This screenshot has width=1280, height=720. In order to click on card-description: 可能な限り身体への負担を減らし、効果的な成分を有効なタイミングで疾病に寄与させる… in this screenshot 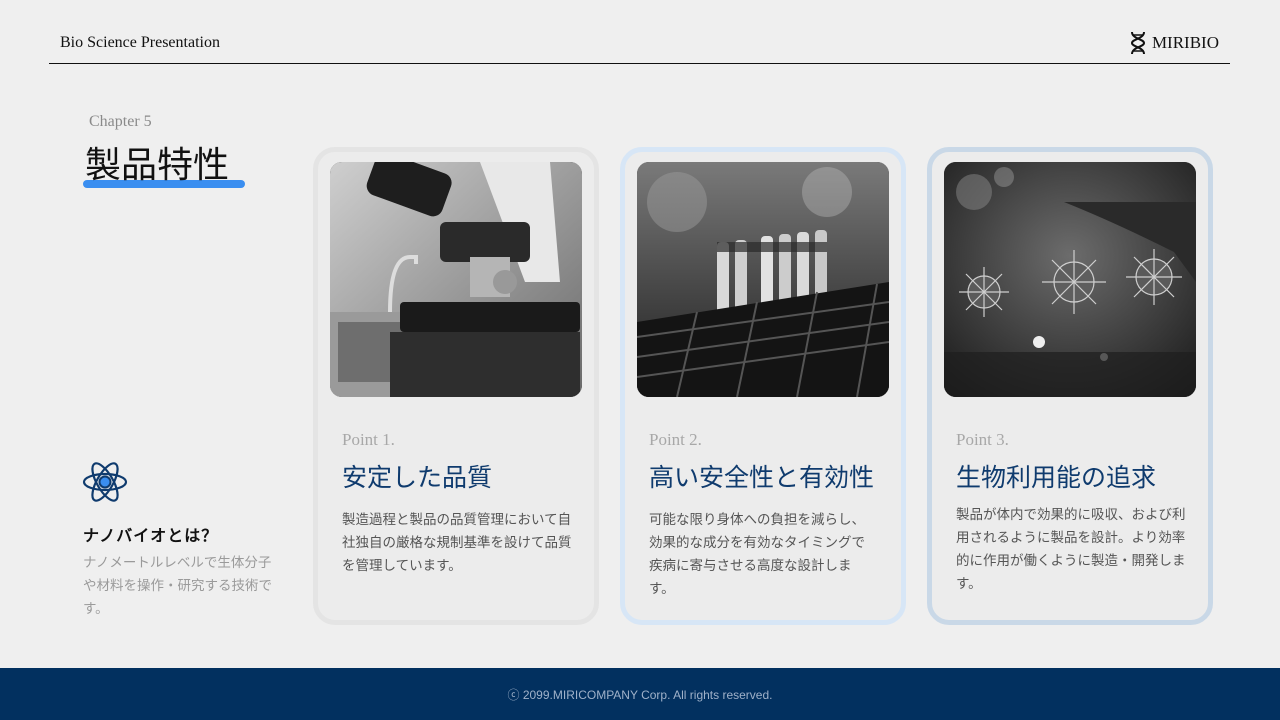, I will do `click(757, 554)`.